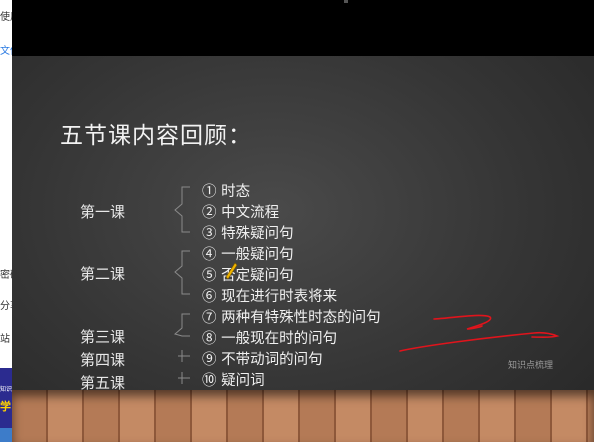 This screenshot has height=442, width=594. Describe the element at coordinates (303, 416) in the screenshot. I see `stage-floor` at that location.